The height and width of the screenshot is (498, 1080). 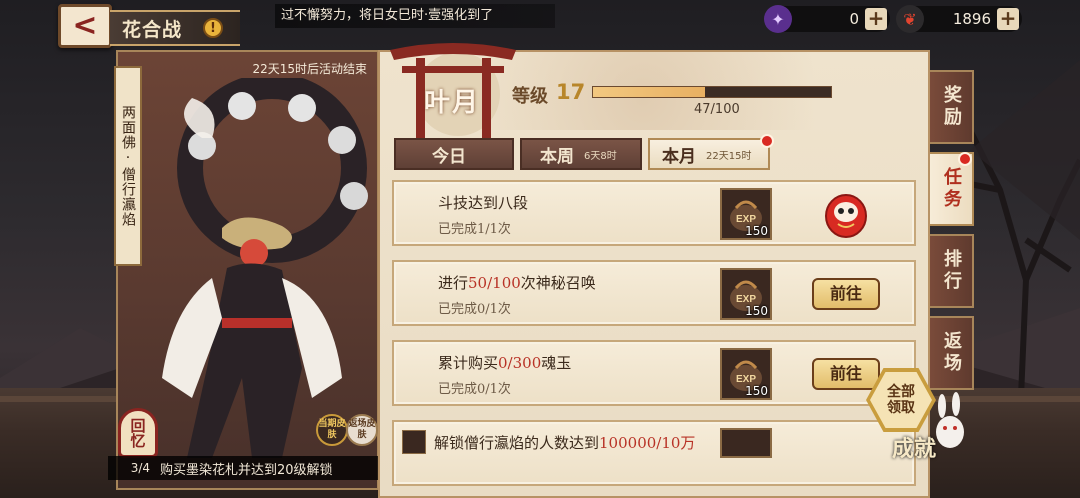 I want to click on tab-month: 本月 22天15时, so click(x=711, y=152).